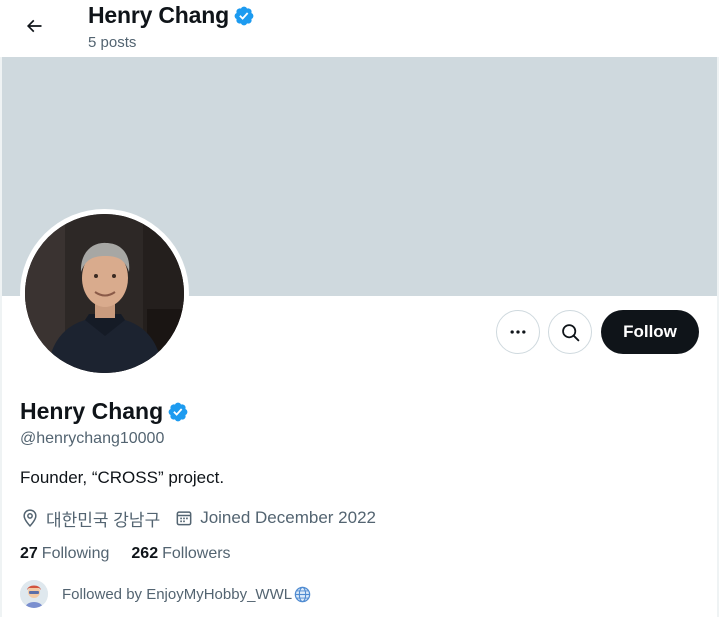 This screenshot has width=719, height=617. Describe the element at coordinates (103, 520) in the screenshot. I see `location-text: 대한민국 강남구` at that location.